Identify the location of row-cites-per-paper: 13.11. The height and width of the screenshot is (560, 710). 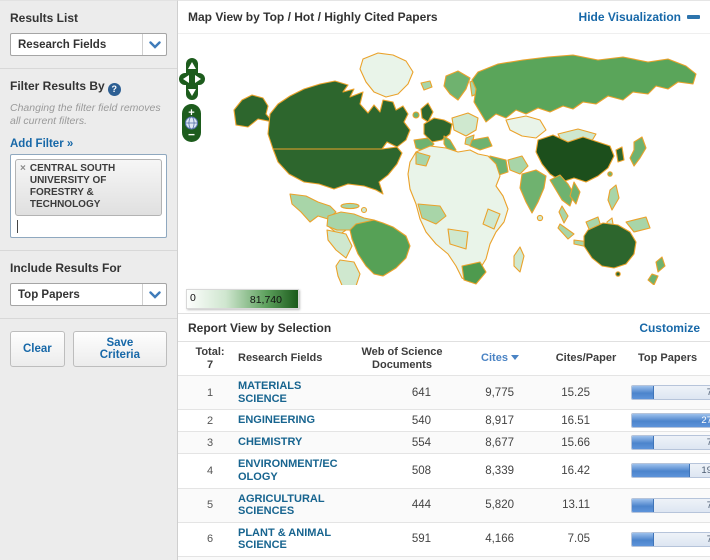
(576, 505).